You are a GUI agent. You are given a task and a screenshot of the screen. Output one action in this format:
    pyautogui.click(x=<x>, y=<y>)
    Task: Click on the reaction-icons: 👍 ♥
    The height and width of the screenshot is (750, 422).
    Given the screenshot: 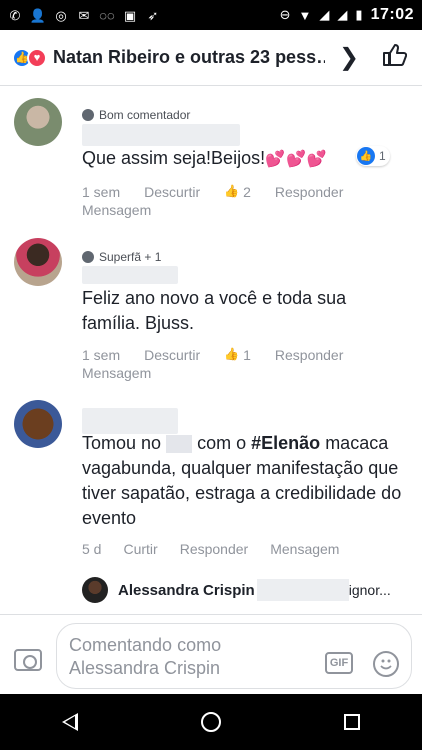 What is the action you would take?
    pyautogui.click(x=29, y=57)
    